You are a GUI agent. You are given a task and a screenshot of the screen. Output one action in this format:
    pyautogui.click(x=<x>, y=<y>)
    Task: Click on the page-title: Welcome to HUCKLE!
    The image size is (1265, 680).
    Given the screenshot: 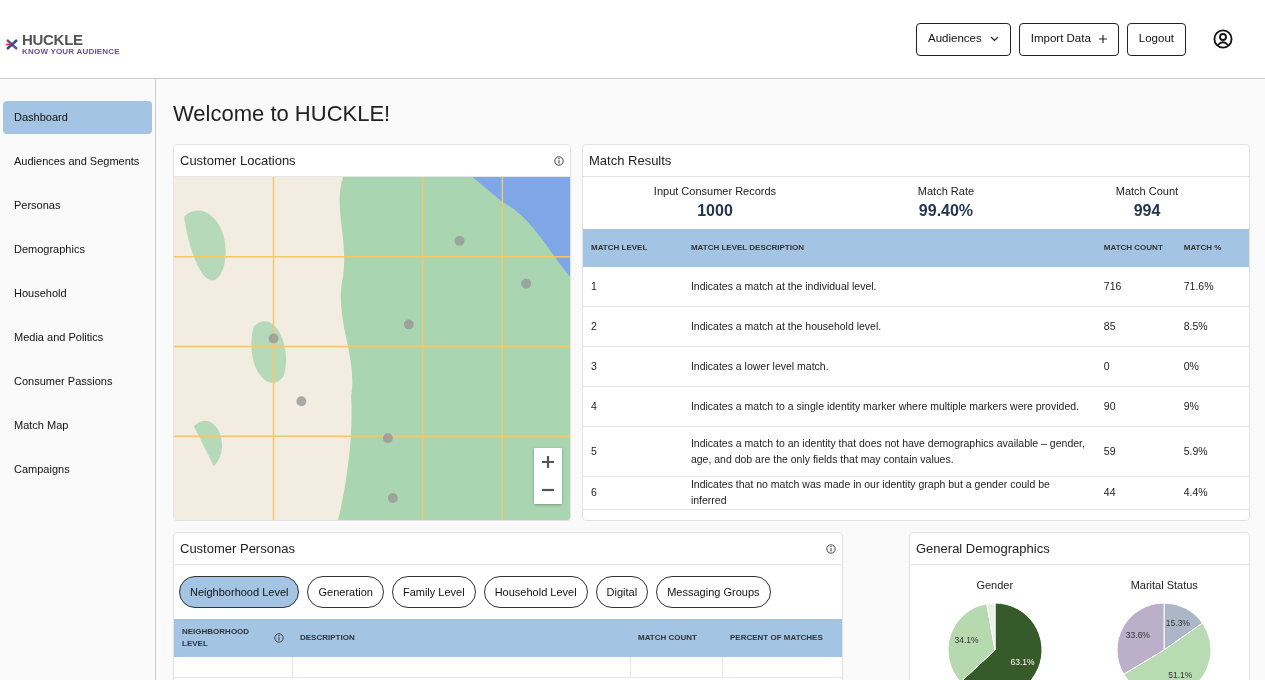 What is the action you would take?
    pyautogui.click(x=282, y=114)
    